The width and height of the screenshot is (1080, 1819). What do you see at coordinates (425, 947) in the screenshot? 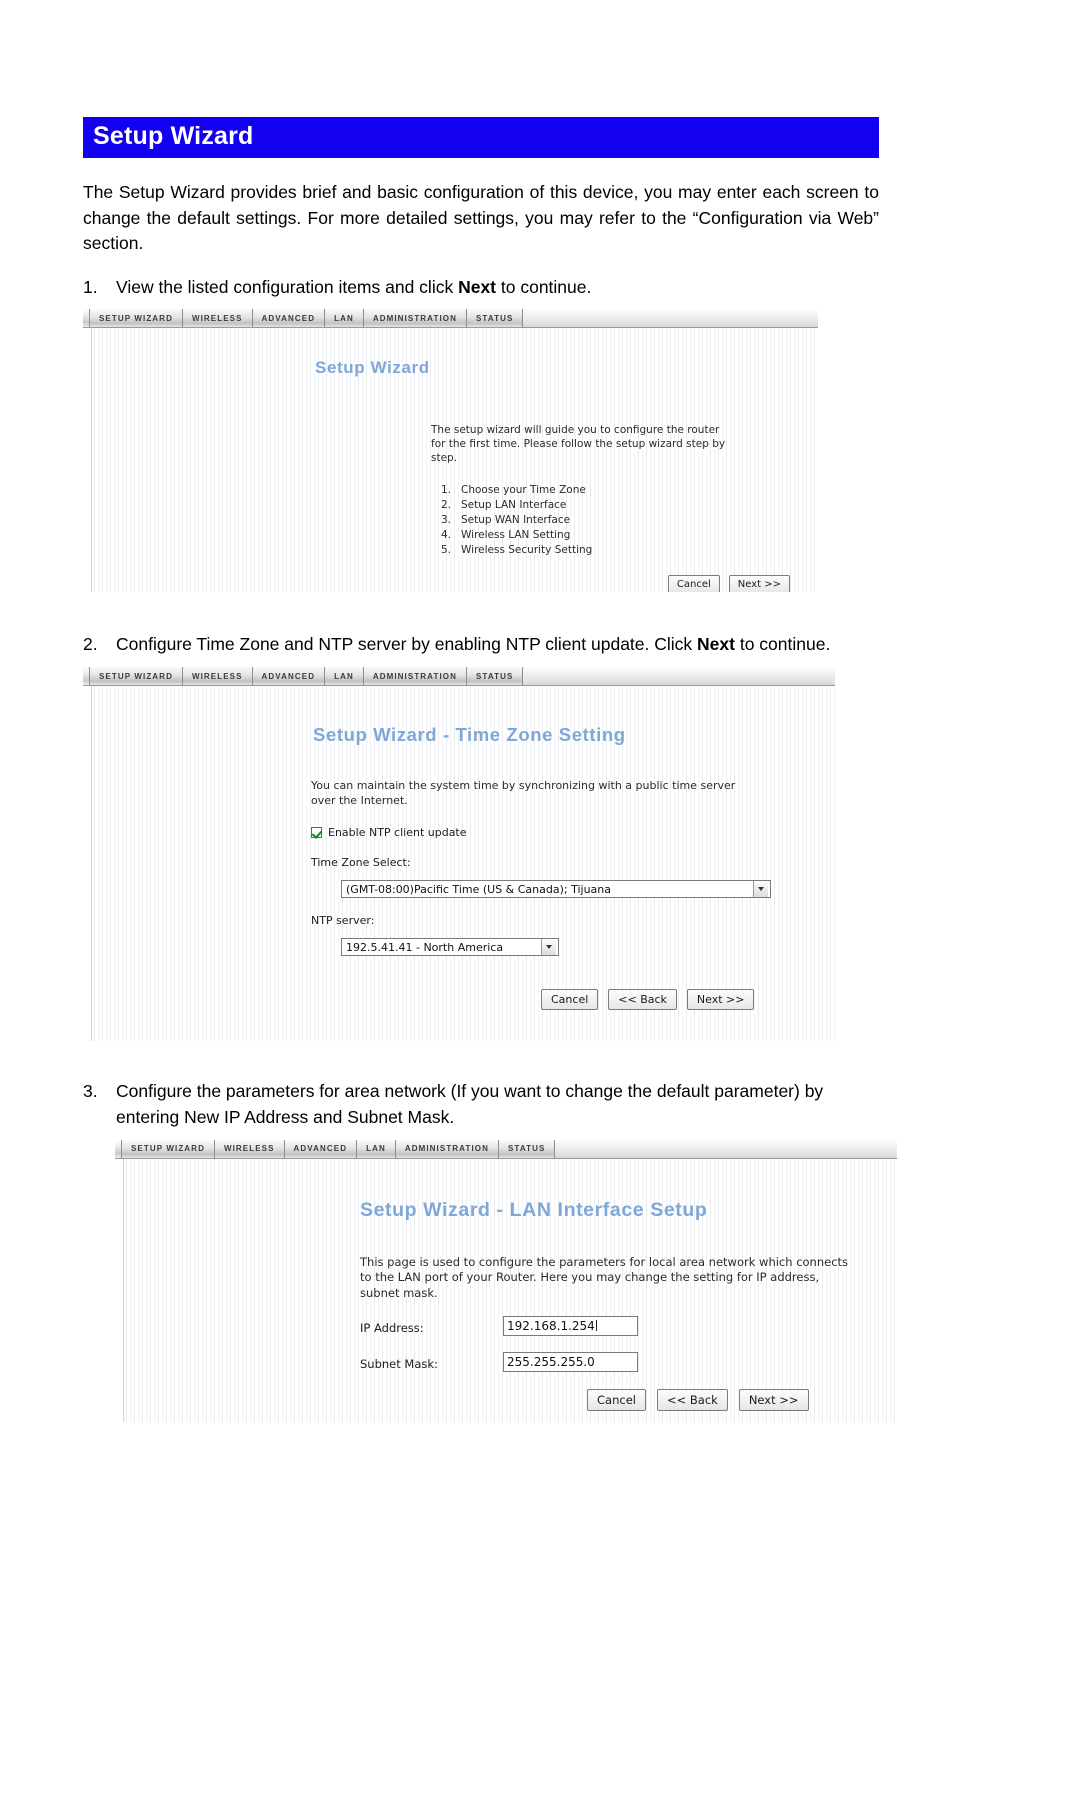
I see `ntp-server-select-value: 192.5.41.41 - North America` at bounding box center [425, 947].